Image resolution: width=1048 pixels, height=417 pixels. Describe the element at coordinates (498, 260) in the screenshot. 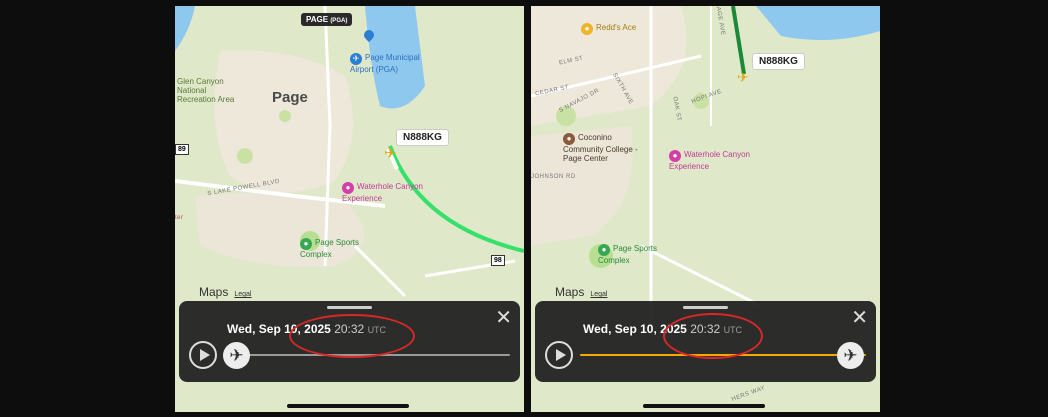

I see `route-badge: 98` at that location.